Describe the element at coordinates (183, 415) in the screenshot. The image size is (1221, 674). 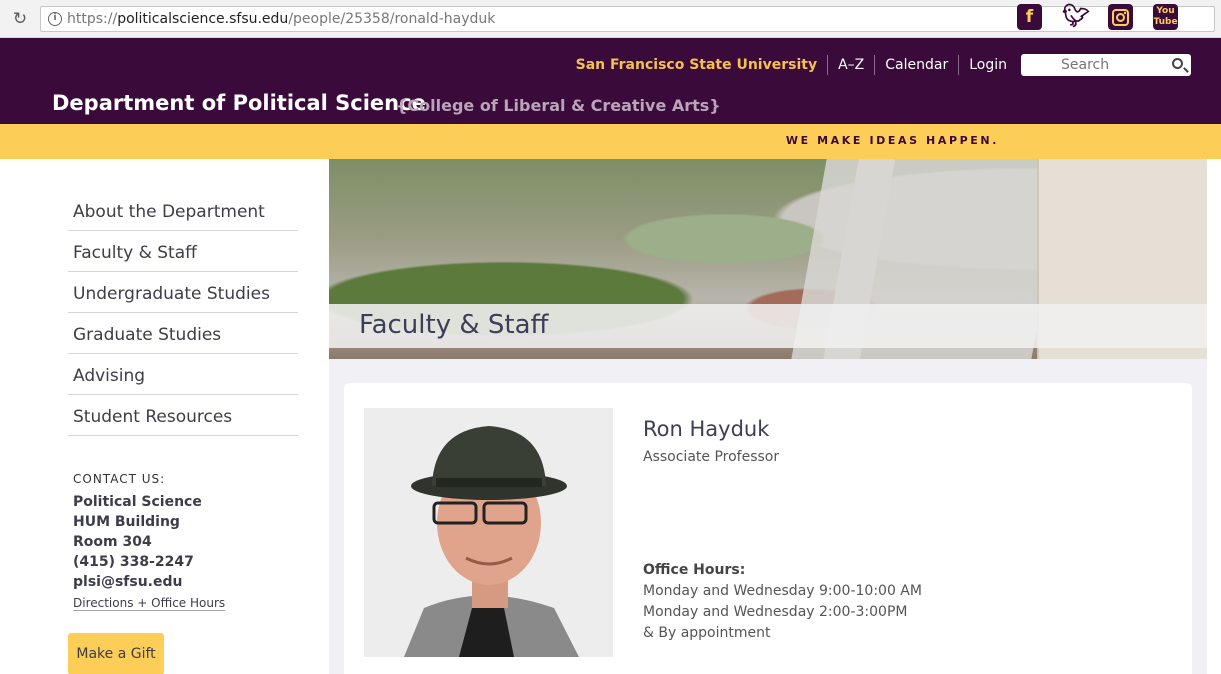
I see `sidebar-item-student-resources: Student Resources` at that location.